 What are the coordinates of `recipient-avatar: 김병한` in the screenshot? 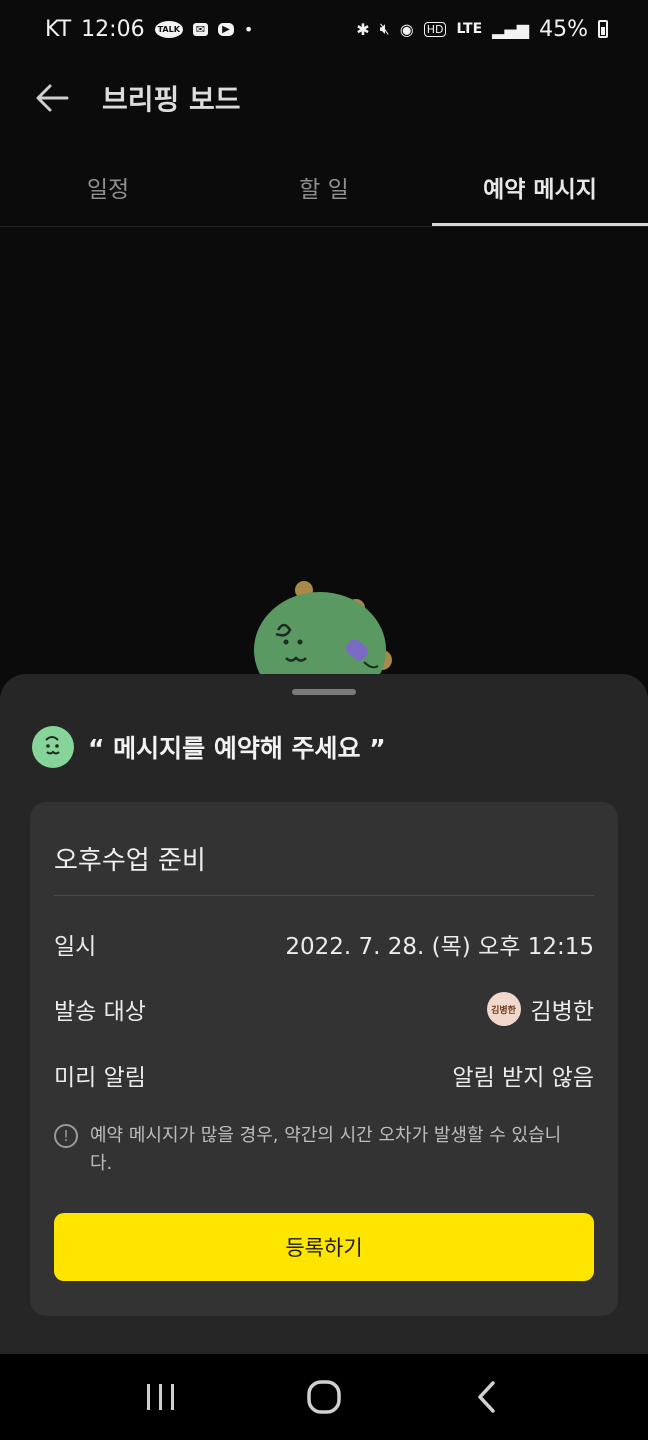 It's located at (503, 1009).